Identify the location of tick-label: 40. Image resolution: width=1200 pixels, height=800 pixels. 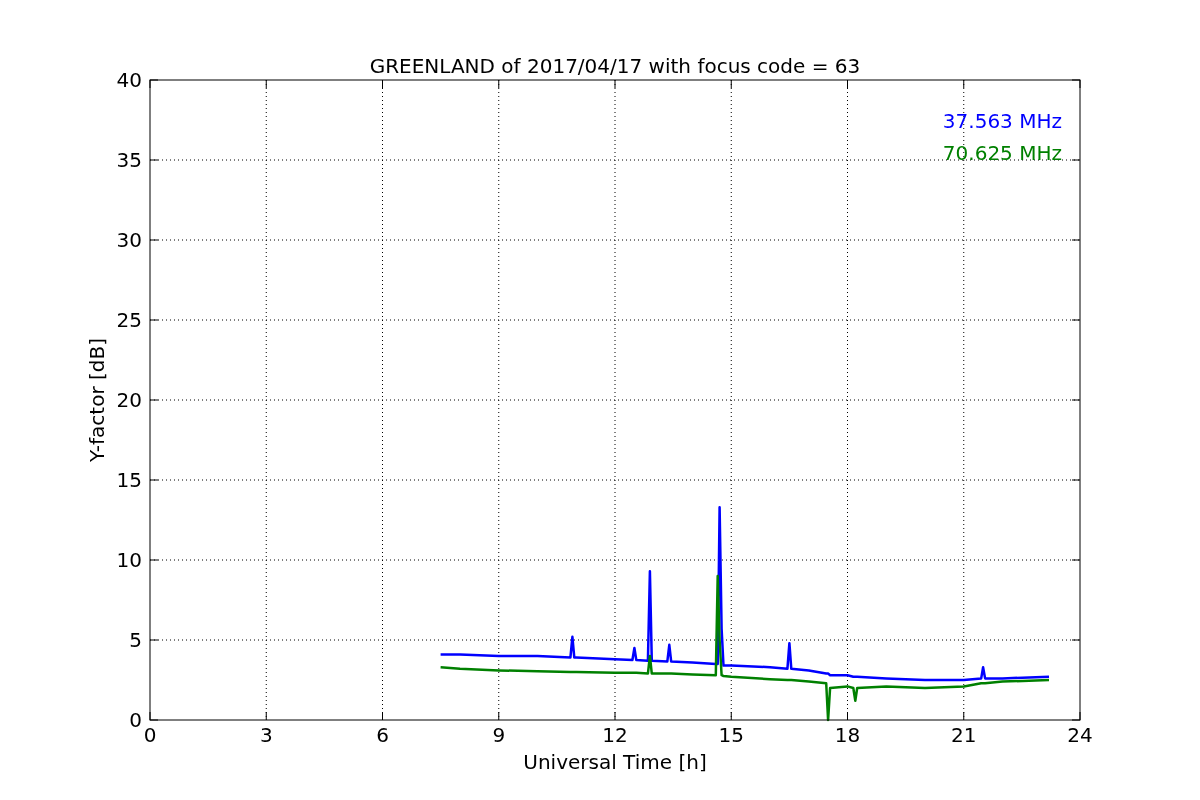
(129, 80).